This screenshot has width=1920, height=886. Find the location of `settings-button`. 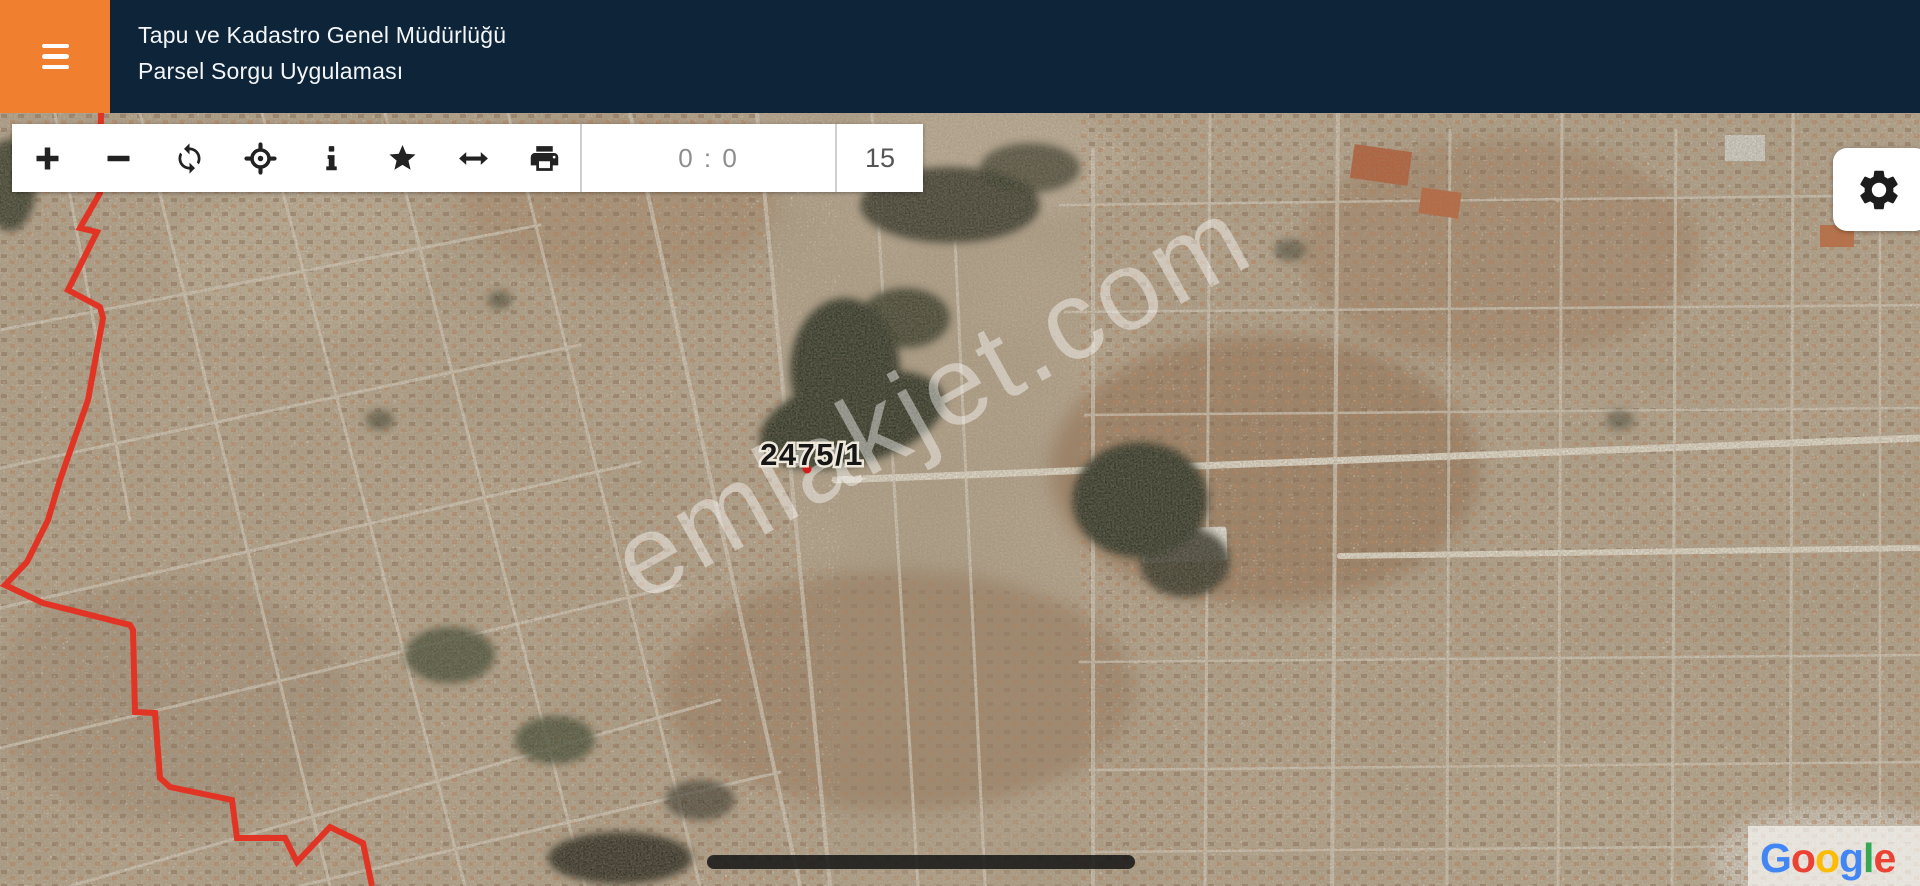

settings-button is located at coordinates (1876, 189).